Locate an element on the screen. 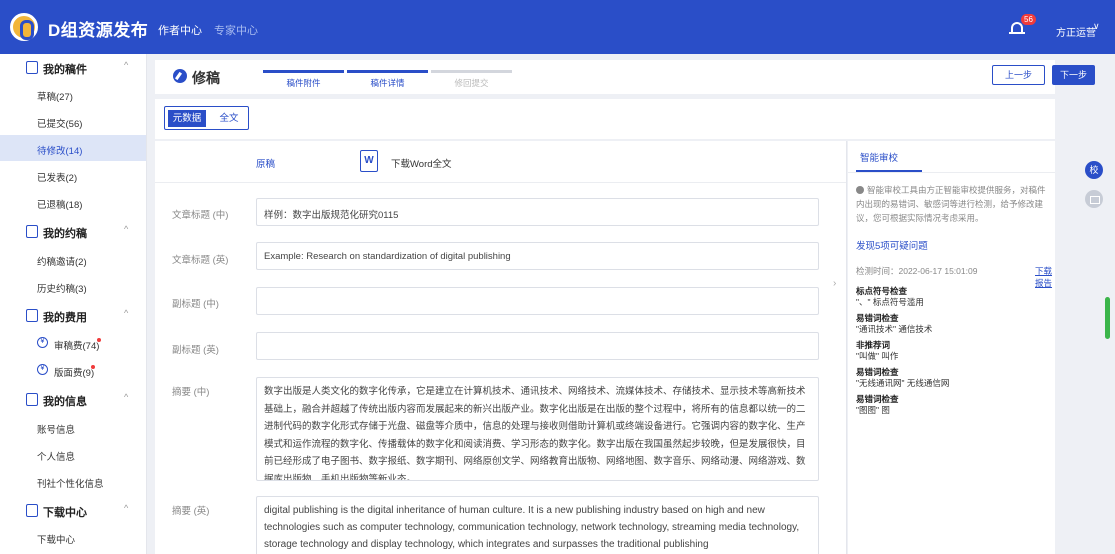 The image size is (1115, 554). step-details: 稿件详情 is located at coordinates (387, 80).